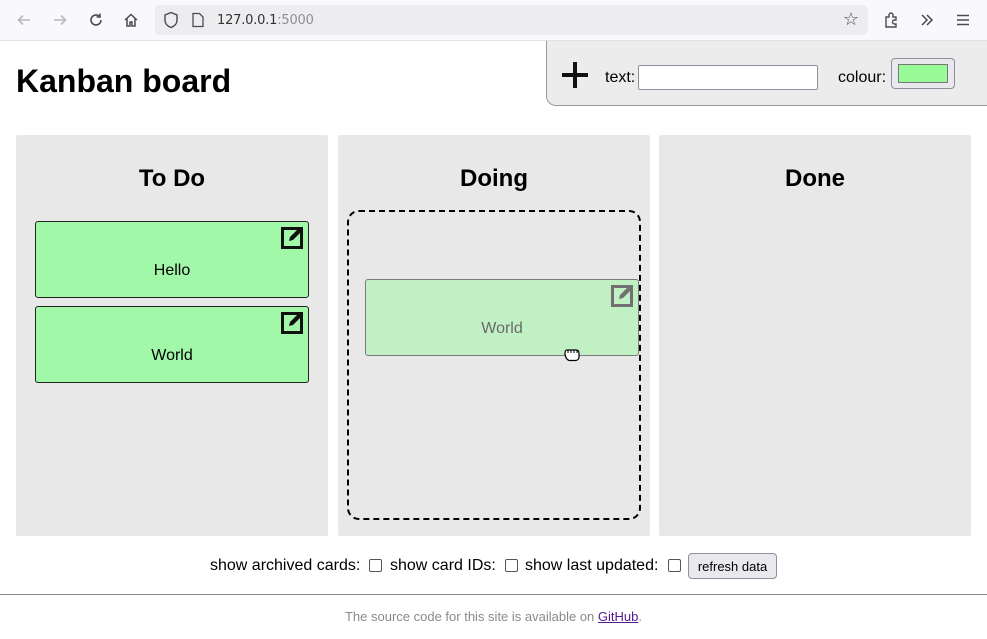  What do you see at coordinates (172, 178) in the screenshot?
I see `column-title: To Do` at bounding box center [172, 178].